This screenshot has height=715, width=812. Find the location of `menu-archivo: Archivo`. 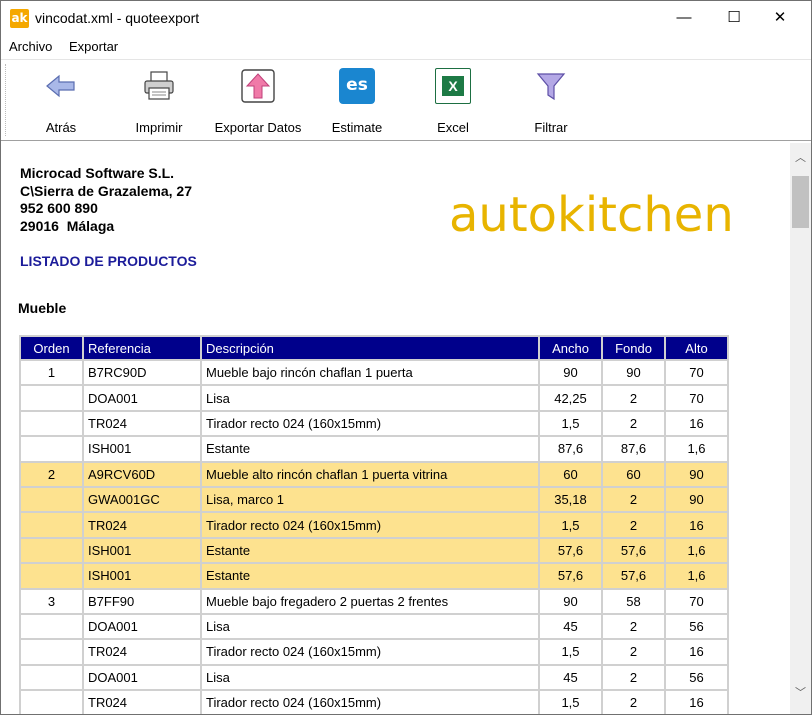

menu-archivo: Archivo is located at coordinates (30, 46).